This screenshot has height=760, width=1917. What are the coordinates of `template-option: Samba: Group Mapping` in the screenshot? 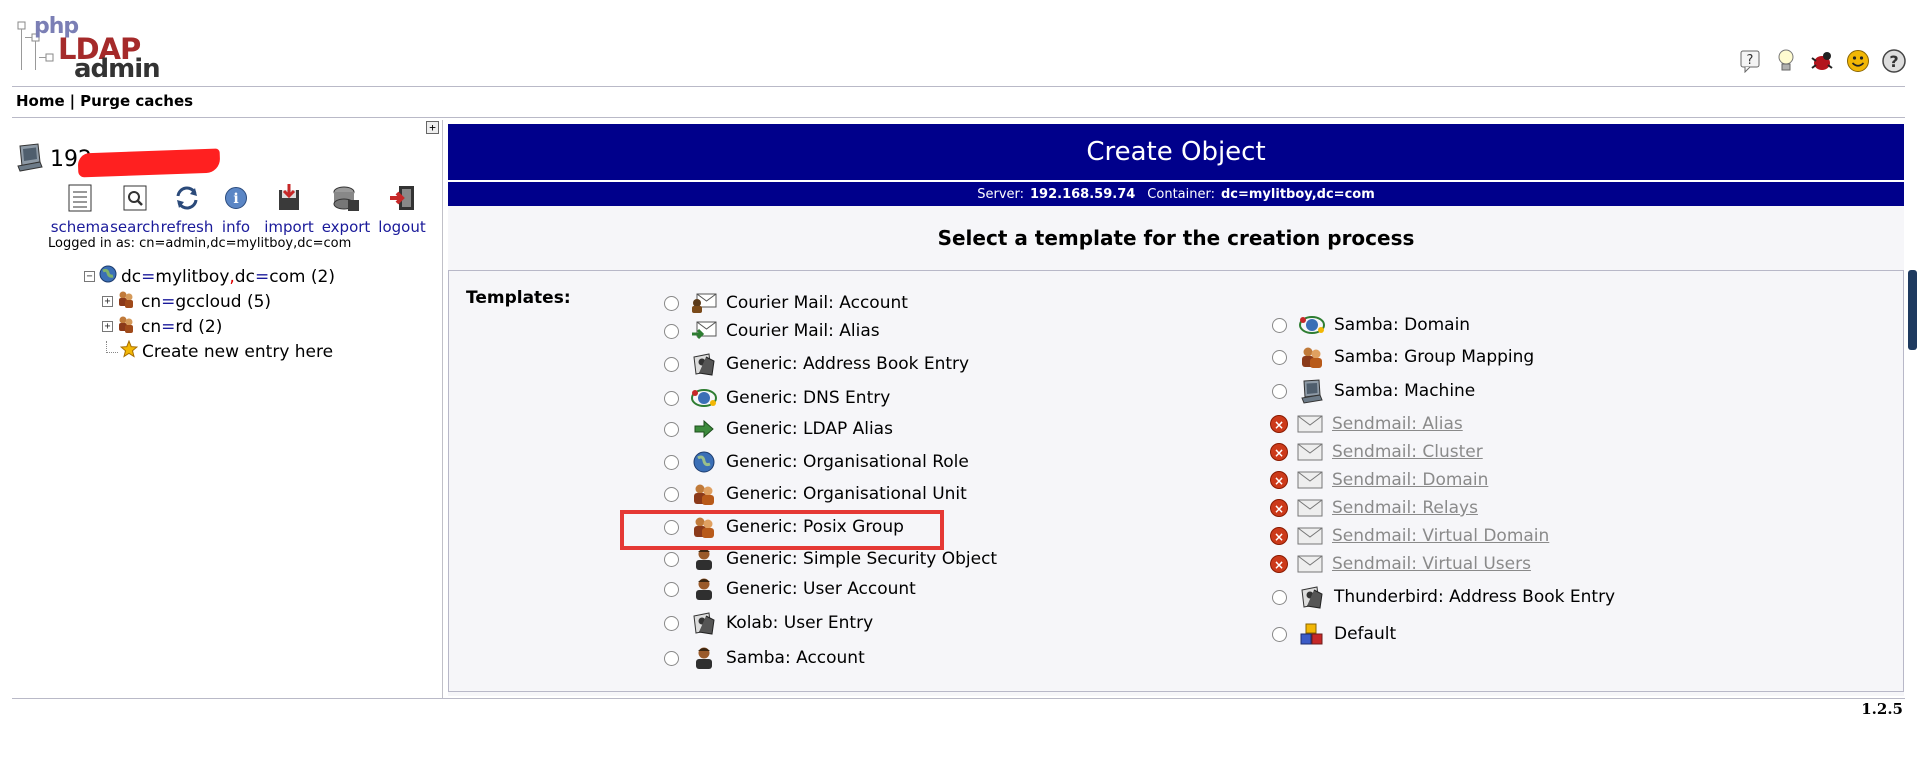 It's located at (1403, 357).